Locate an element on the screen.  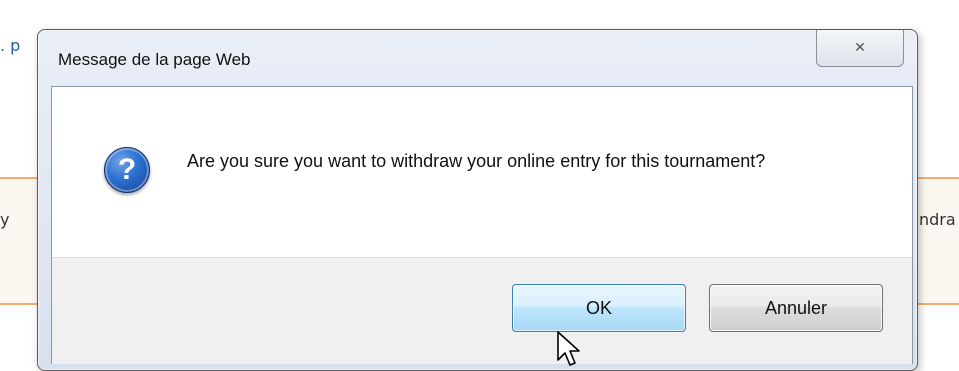
question-icon: ? is located at coordinates (127, 170).